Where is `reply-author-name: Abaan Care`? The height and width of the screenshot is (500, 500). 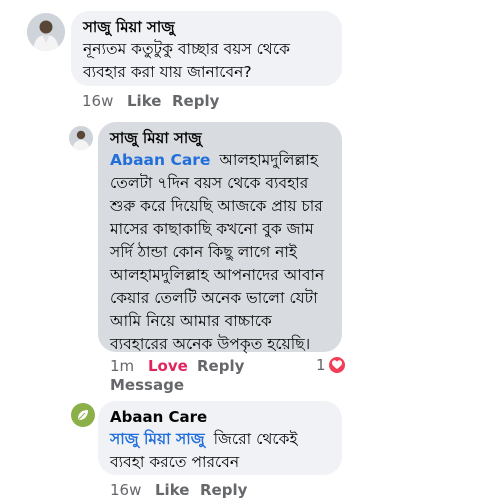
reply-author-name: Abaan Care is located at coordinates (220, 417).